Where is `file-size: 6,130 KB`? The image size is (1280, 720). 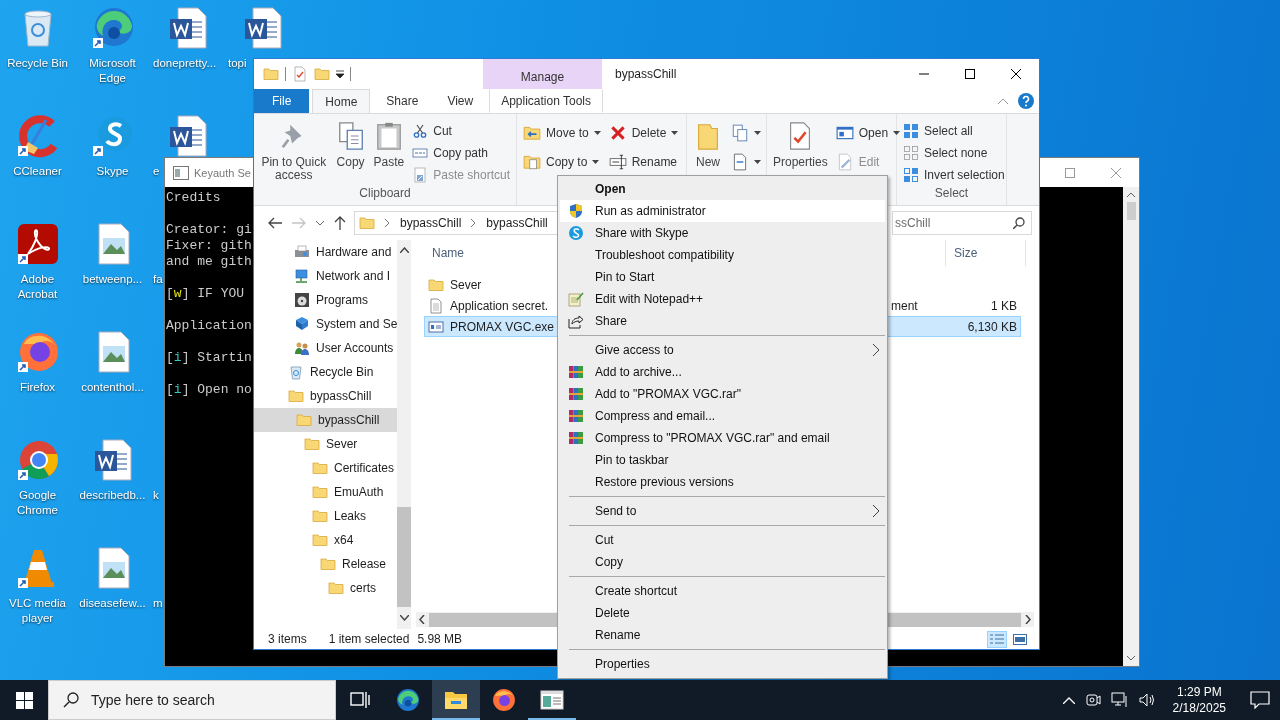
file-size: 6,130 KB is located at coordinates (992, 326).